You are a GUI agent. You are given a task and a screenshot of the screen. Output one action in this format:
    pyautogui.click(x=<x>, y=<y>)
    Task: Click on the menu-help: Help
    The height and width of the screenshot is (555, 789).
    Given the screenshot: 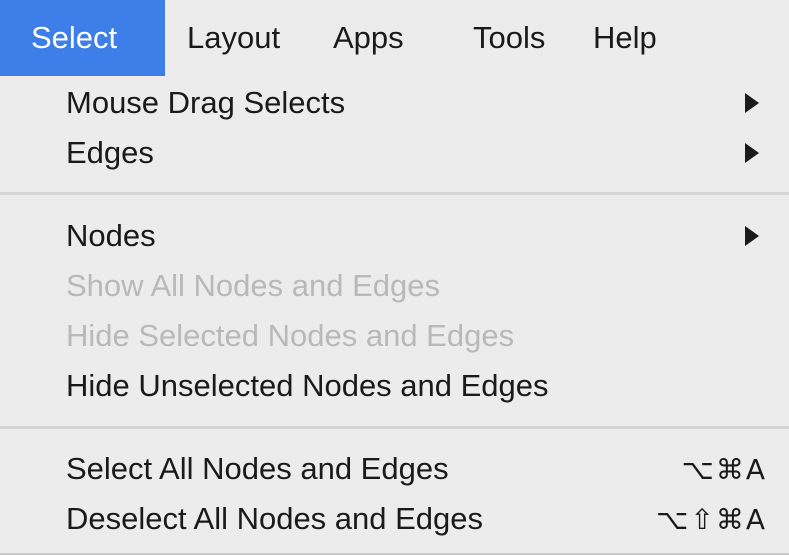 What is the action you would take?
    pyautogui.click(x=631, y=38)
    